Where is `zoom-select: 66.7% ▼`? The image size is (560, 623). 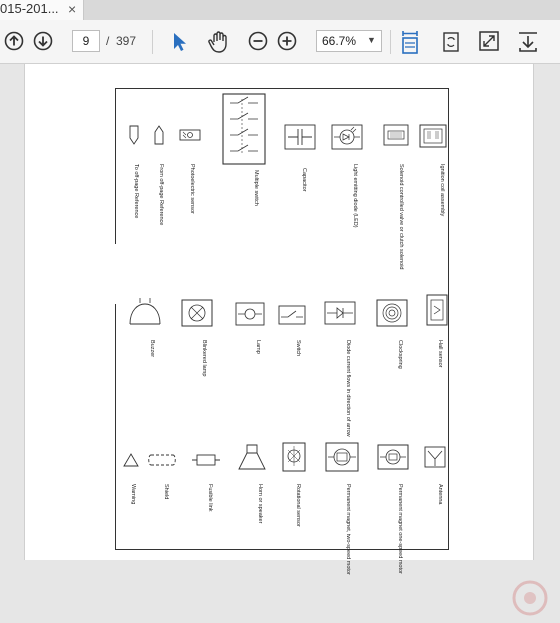 zoom-select: 66.7% ▼ is located at coordinates (349, 41).